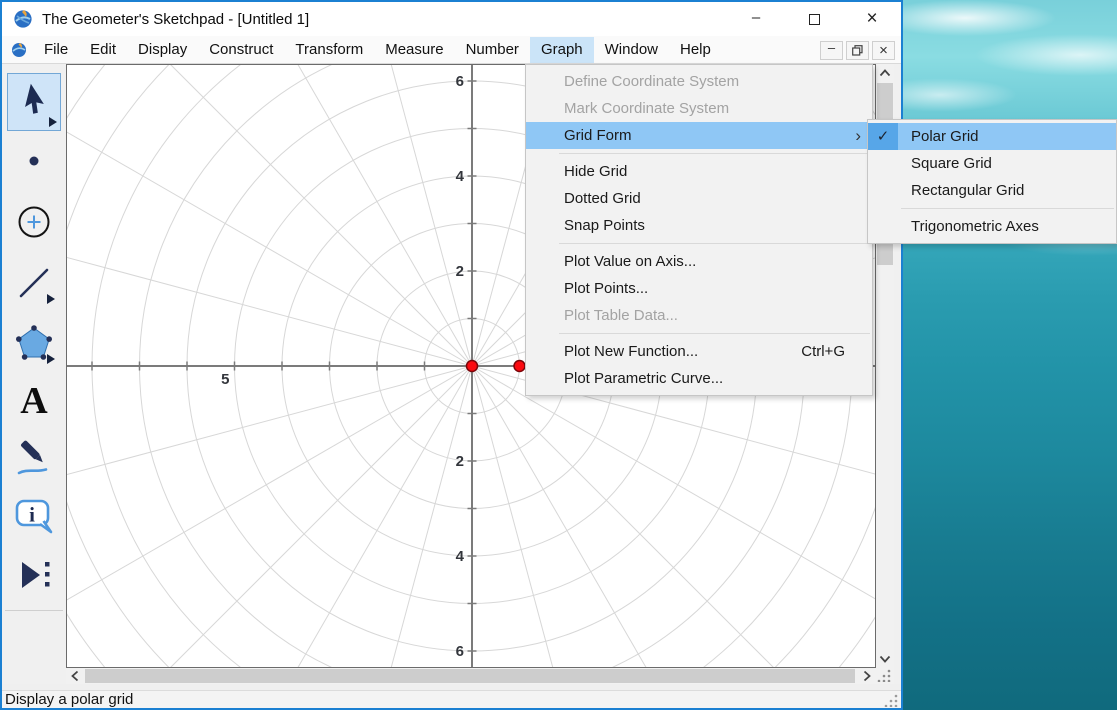 The height and width of the screenshot is (710, 1117). What do you see at coordinates (225, 379) in the screenshot?
I see `svg-text: 5` at bounding box center [225, 379].